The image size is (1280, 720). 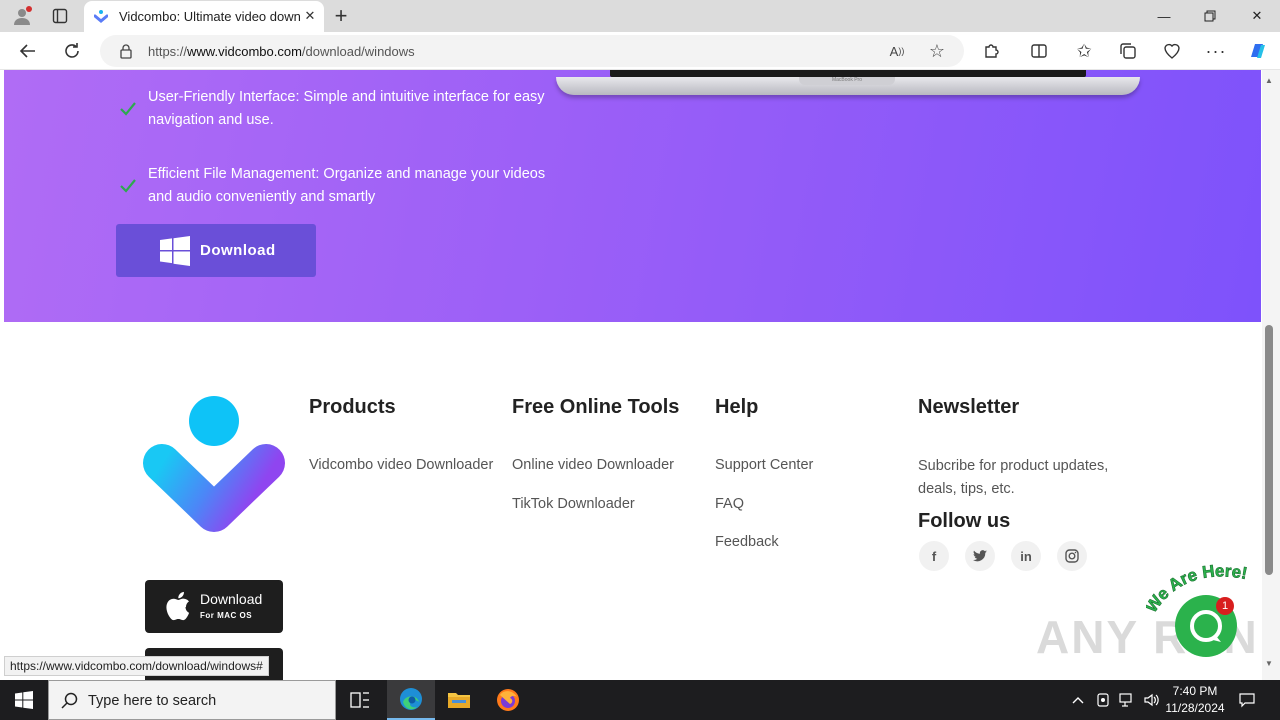 What do you see at coordinates (60, 16) in the screenshot?
I see `tab-actions-icon` at bounding box center [60, 16].